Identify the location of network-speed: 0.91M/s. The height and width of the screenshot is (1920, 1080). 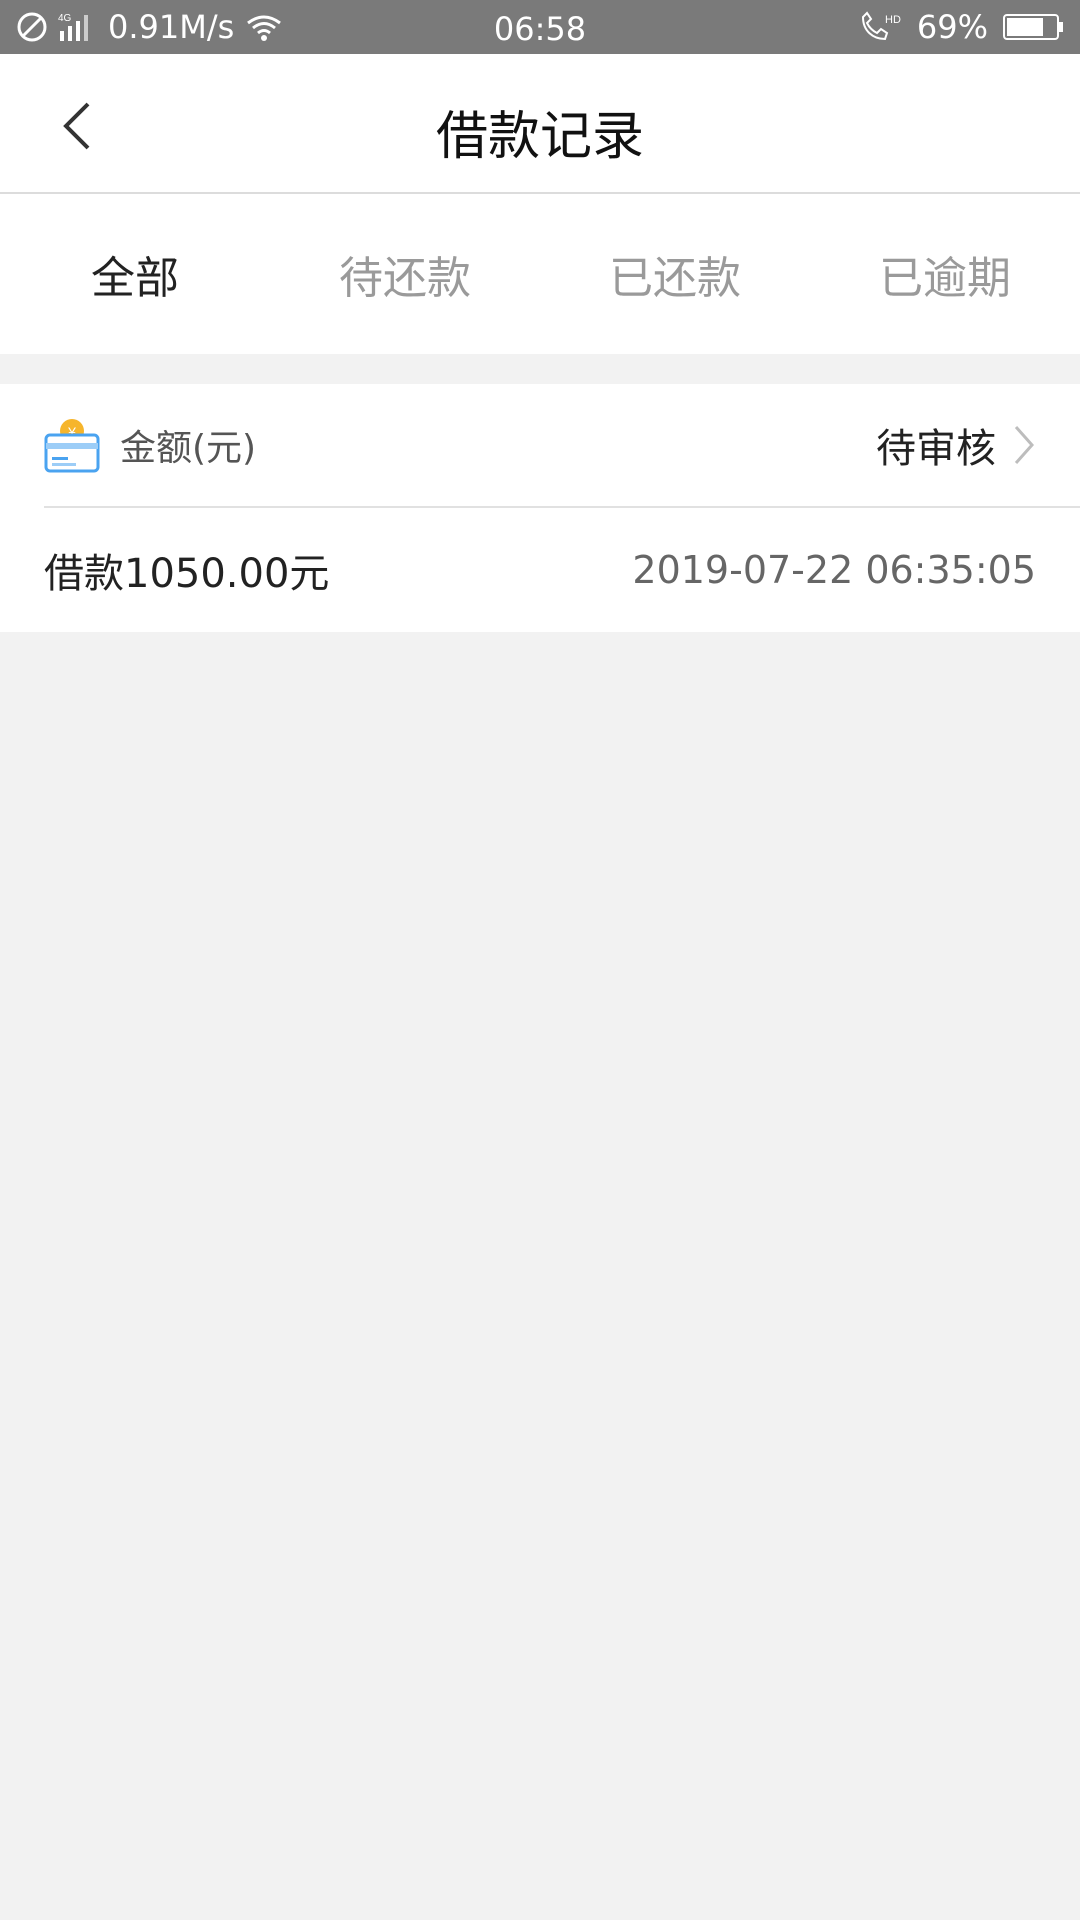
(171, 27).